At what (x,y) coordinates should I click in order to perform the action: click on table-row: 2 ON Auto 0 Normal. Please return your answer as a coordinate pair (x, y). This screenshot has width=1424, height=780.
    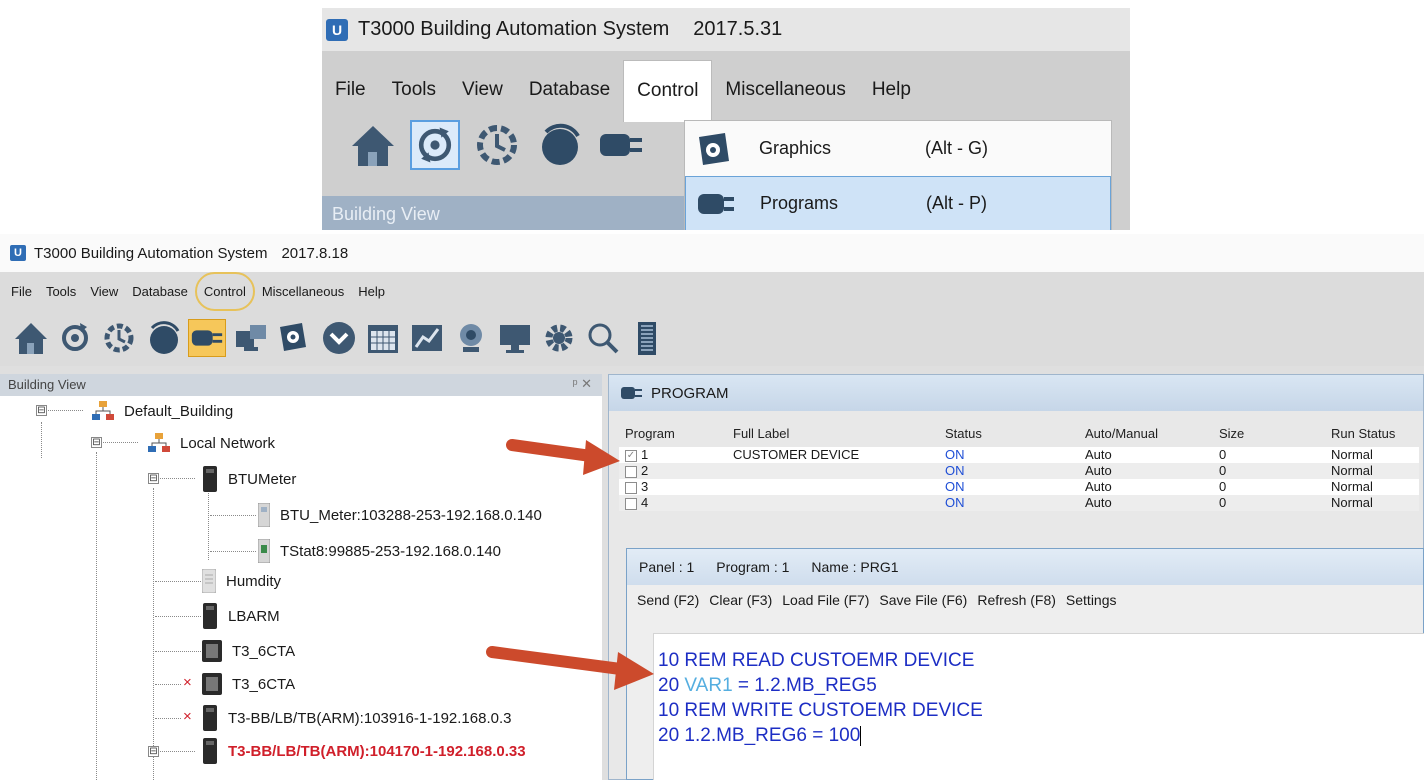
    Looking at the image, I should click on (1019, 471).